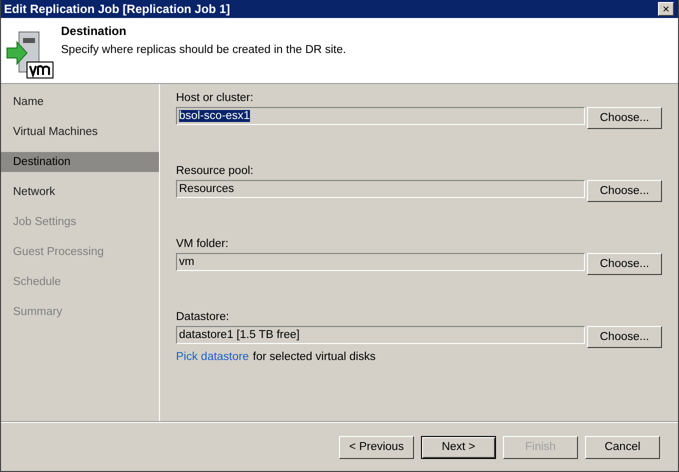  I want to click on page-title: Destination, so click(94, 31).